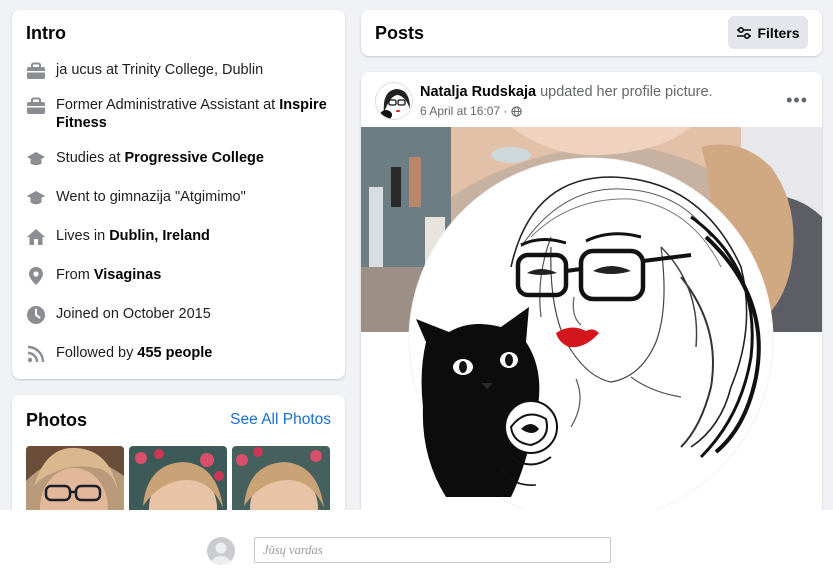 The width and height of the screenshot is (833, 572). I want to click on post-meta: 6 April at 16:07 ·, so click(471, 111).